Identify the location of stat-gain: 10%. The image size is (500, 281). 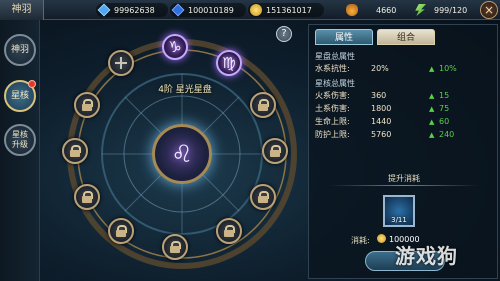
(448, 68).